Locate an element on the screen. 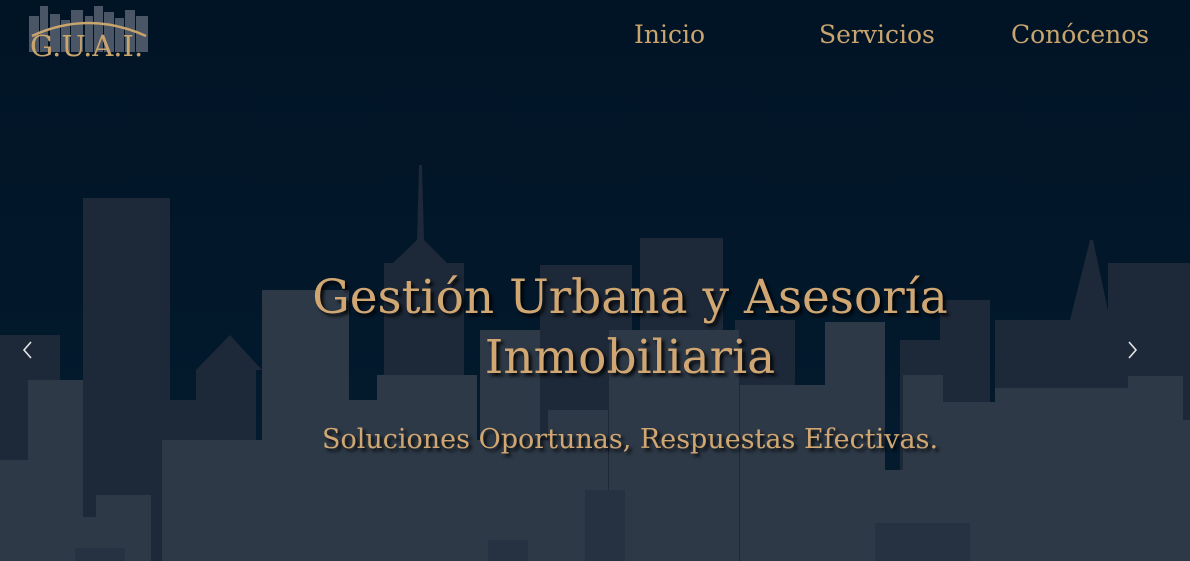 Image resolution: width=1190 pixels, height=561 pixels. nav-item-conocenos: Conócenos is located at coordinates (1080, 35).